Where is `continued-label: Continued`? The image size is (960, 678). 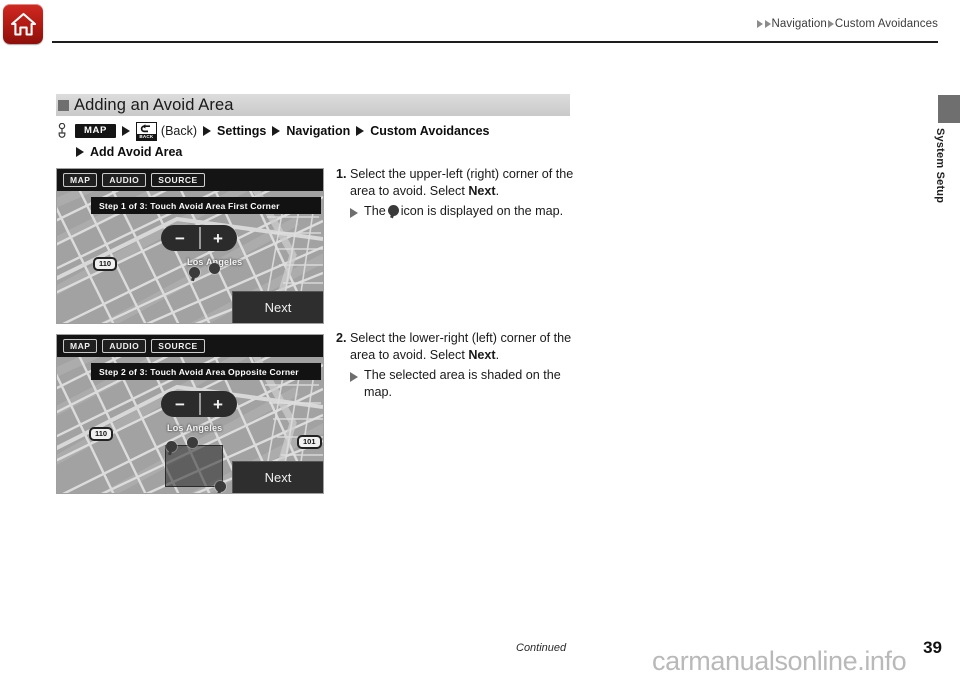
continued-label: Continued is located at coordinates (541, 648).